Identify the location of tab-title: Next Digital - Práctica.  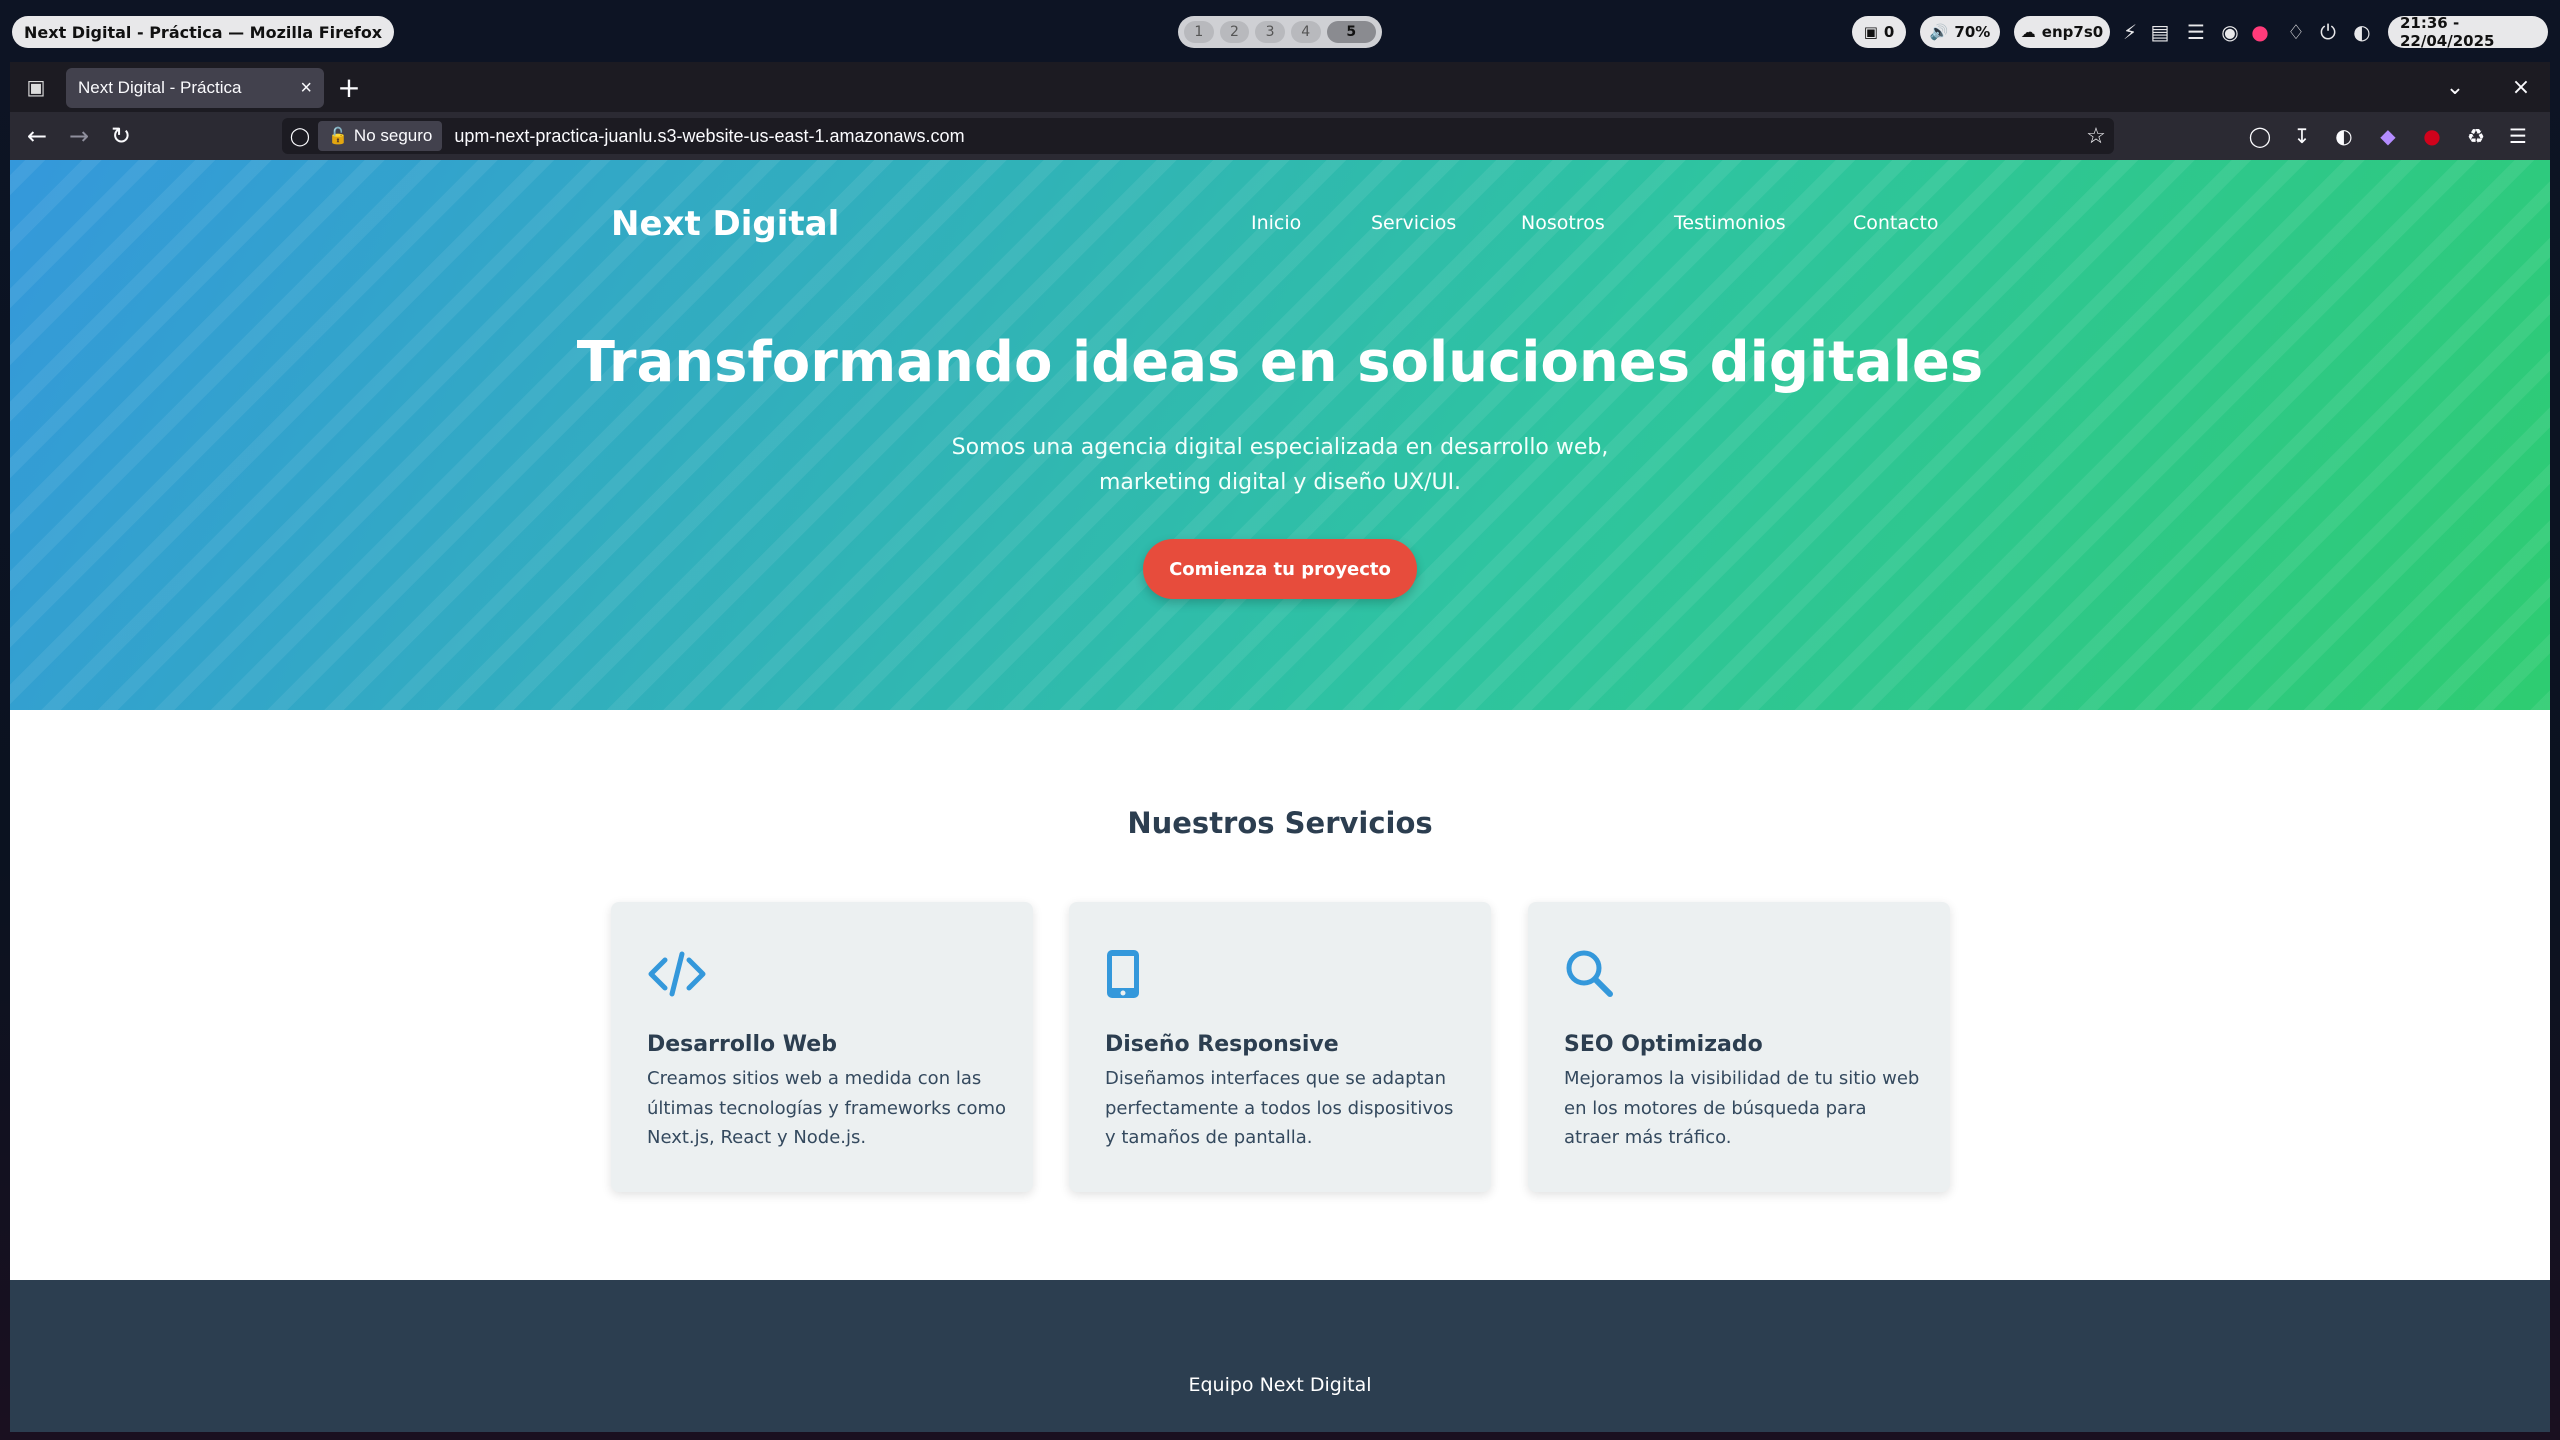
(160, 87).